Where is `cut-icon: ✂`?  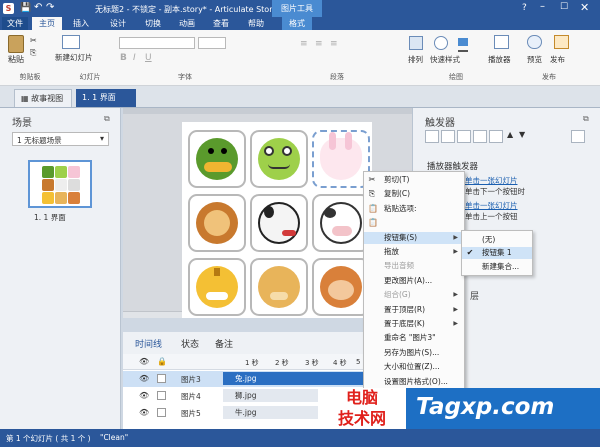 cut-icon: ✂ is located at coordinates (33, 40).